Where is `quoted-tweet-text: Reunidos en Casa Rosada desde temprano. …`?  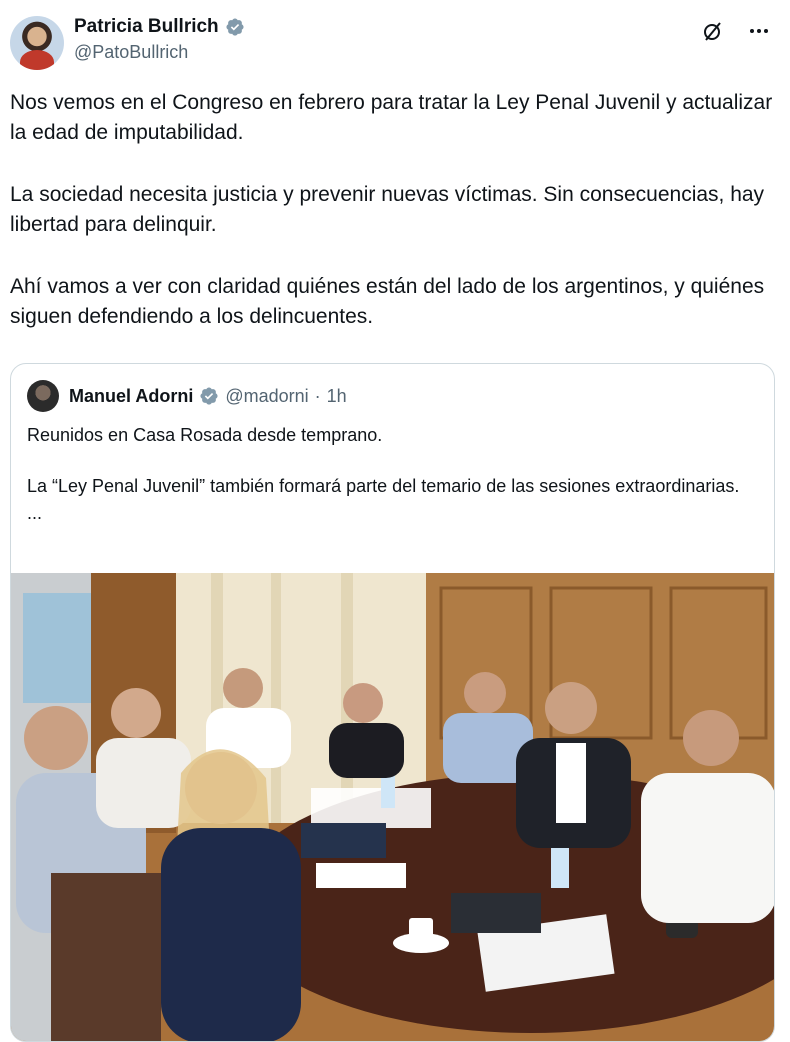 quoted-tweet-text: Reunidos en Casa Rosada desde temprano. … is located at coordinates (392, 486).